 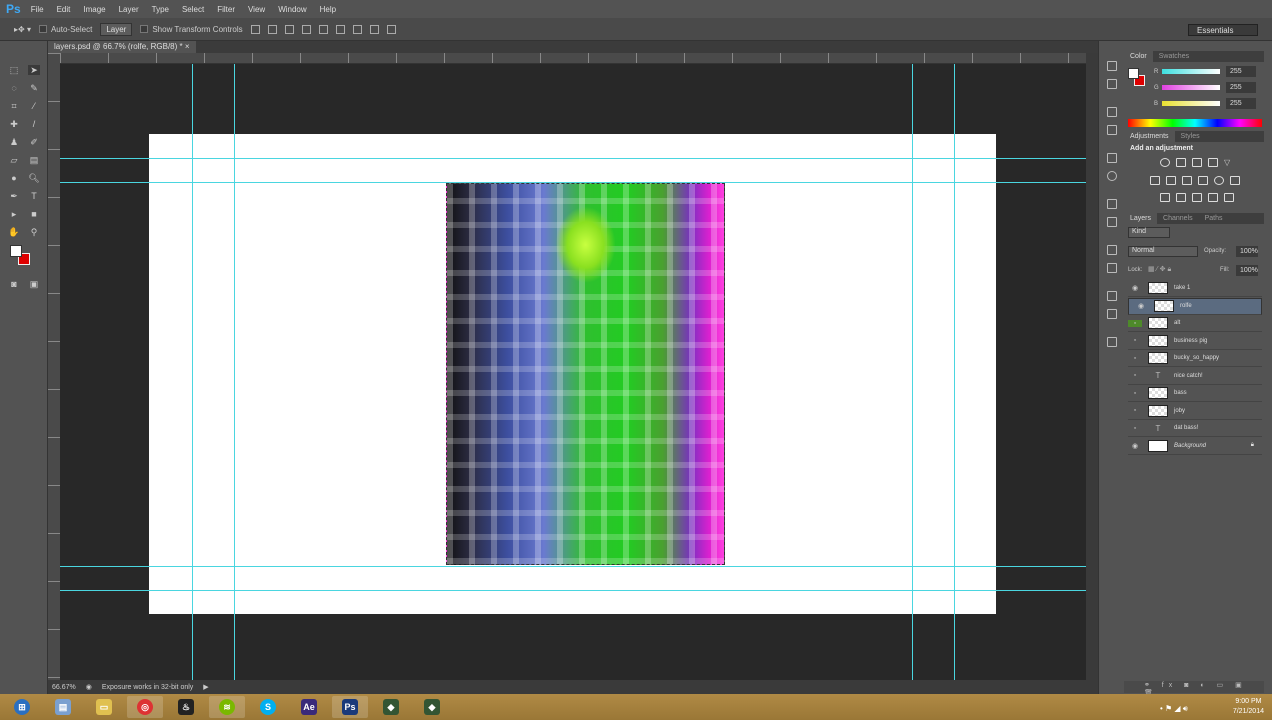 What do you see at coordinates (1174, 56) in the screenshot?
I see `tab-swatches: Swatches` at bounding box center [1174, 56].